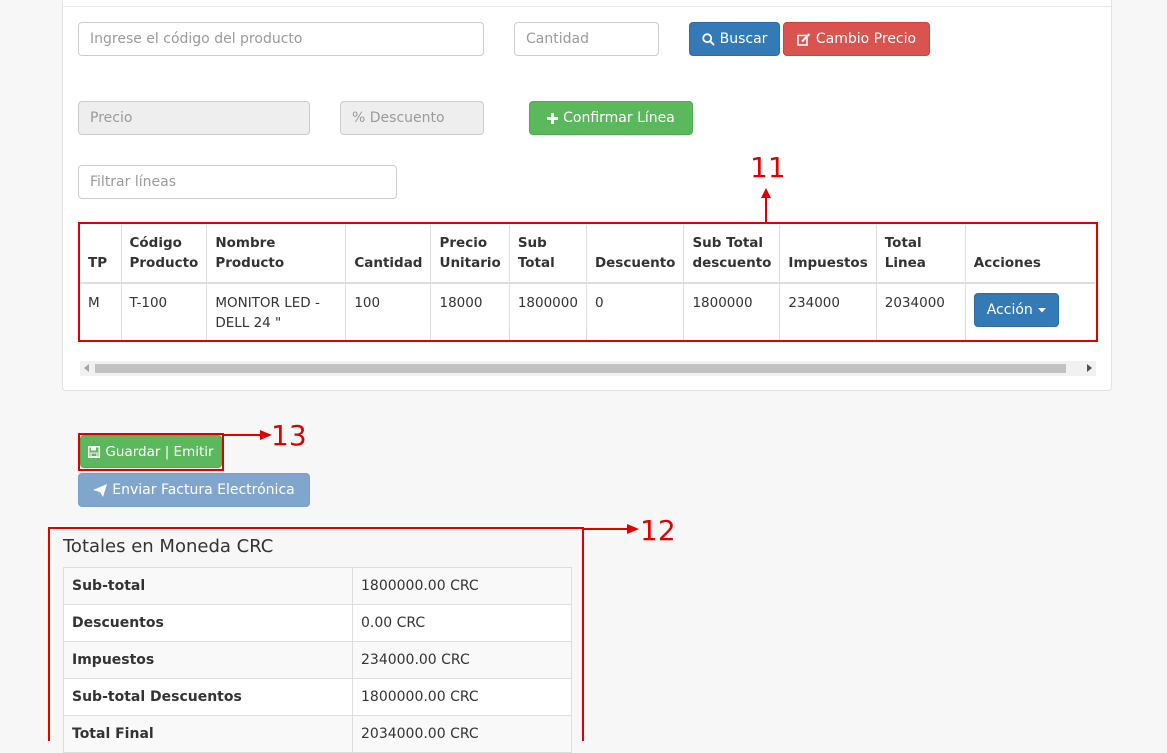 The width and height of the screenshot is (1167, 753). I want to click on filter-lines-input, so click(237, 182).